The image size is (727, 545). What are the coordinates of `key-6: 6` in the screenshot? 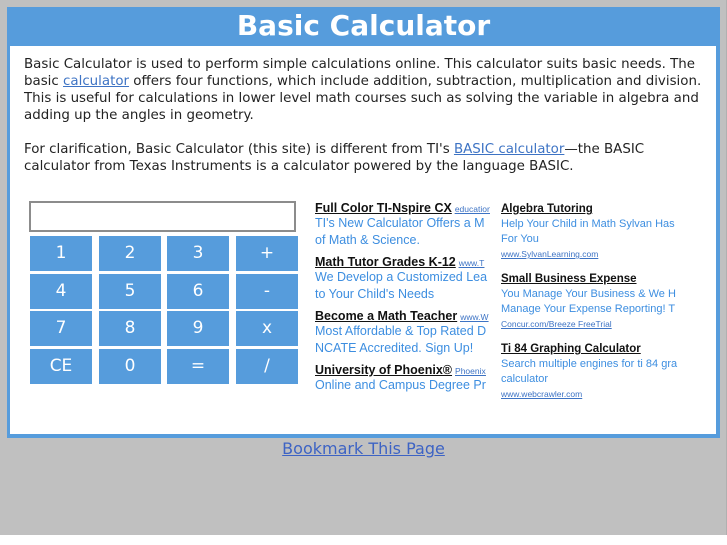 It's located at (198, 291).